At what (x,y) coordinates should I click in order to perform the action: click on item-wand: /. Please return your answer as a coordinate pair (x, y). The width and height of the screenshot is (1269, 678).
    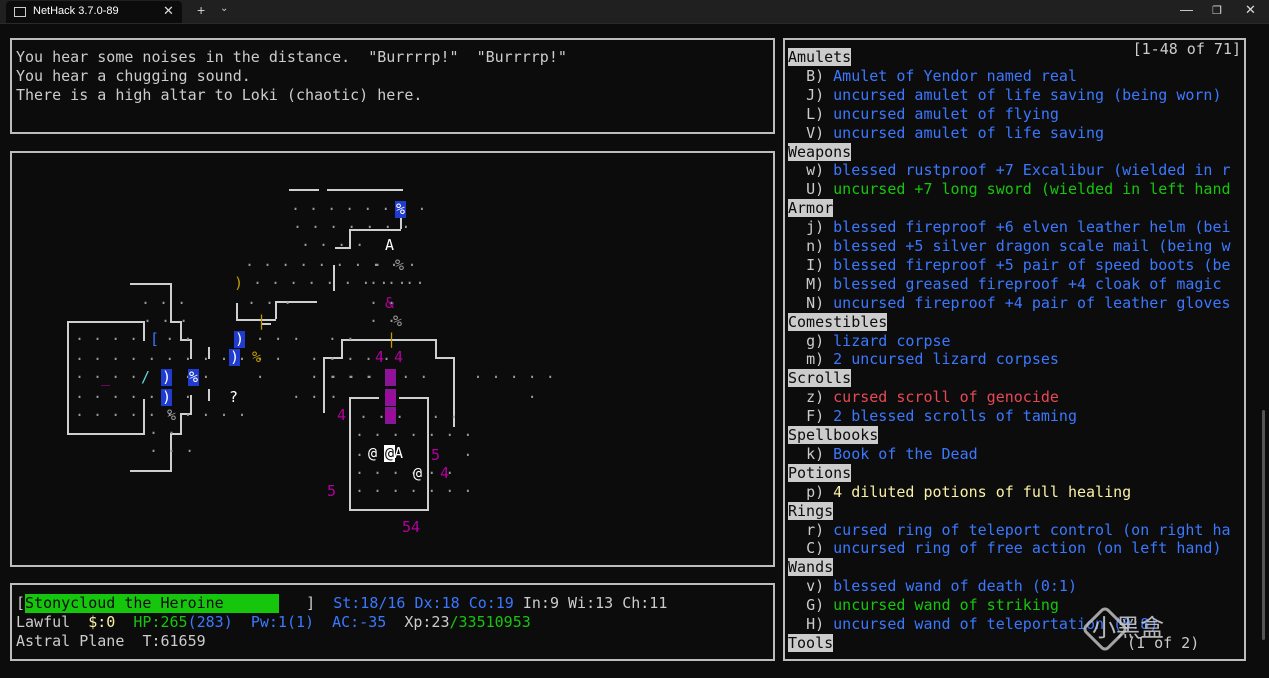
    Looking at the image, I should click on (146, 377).